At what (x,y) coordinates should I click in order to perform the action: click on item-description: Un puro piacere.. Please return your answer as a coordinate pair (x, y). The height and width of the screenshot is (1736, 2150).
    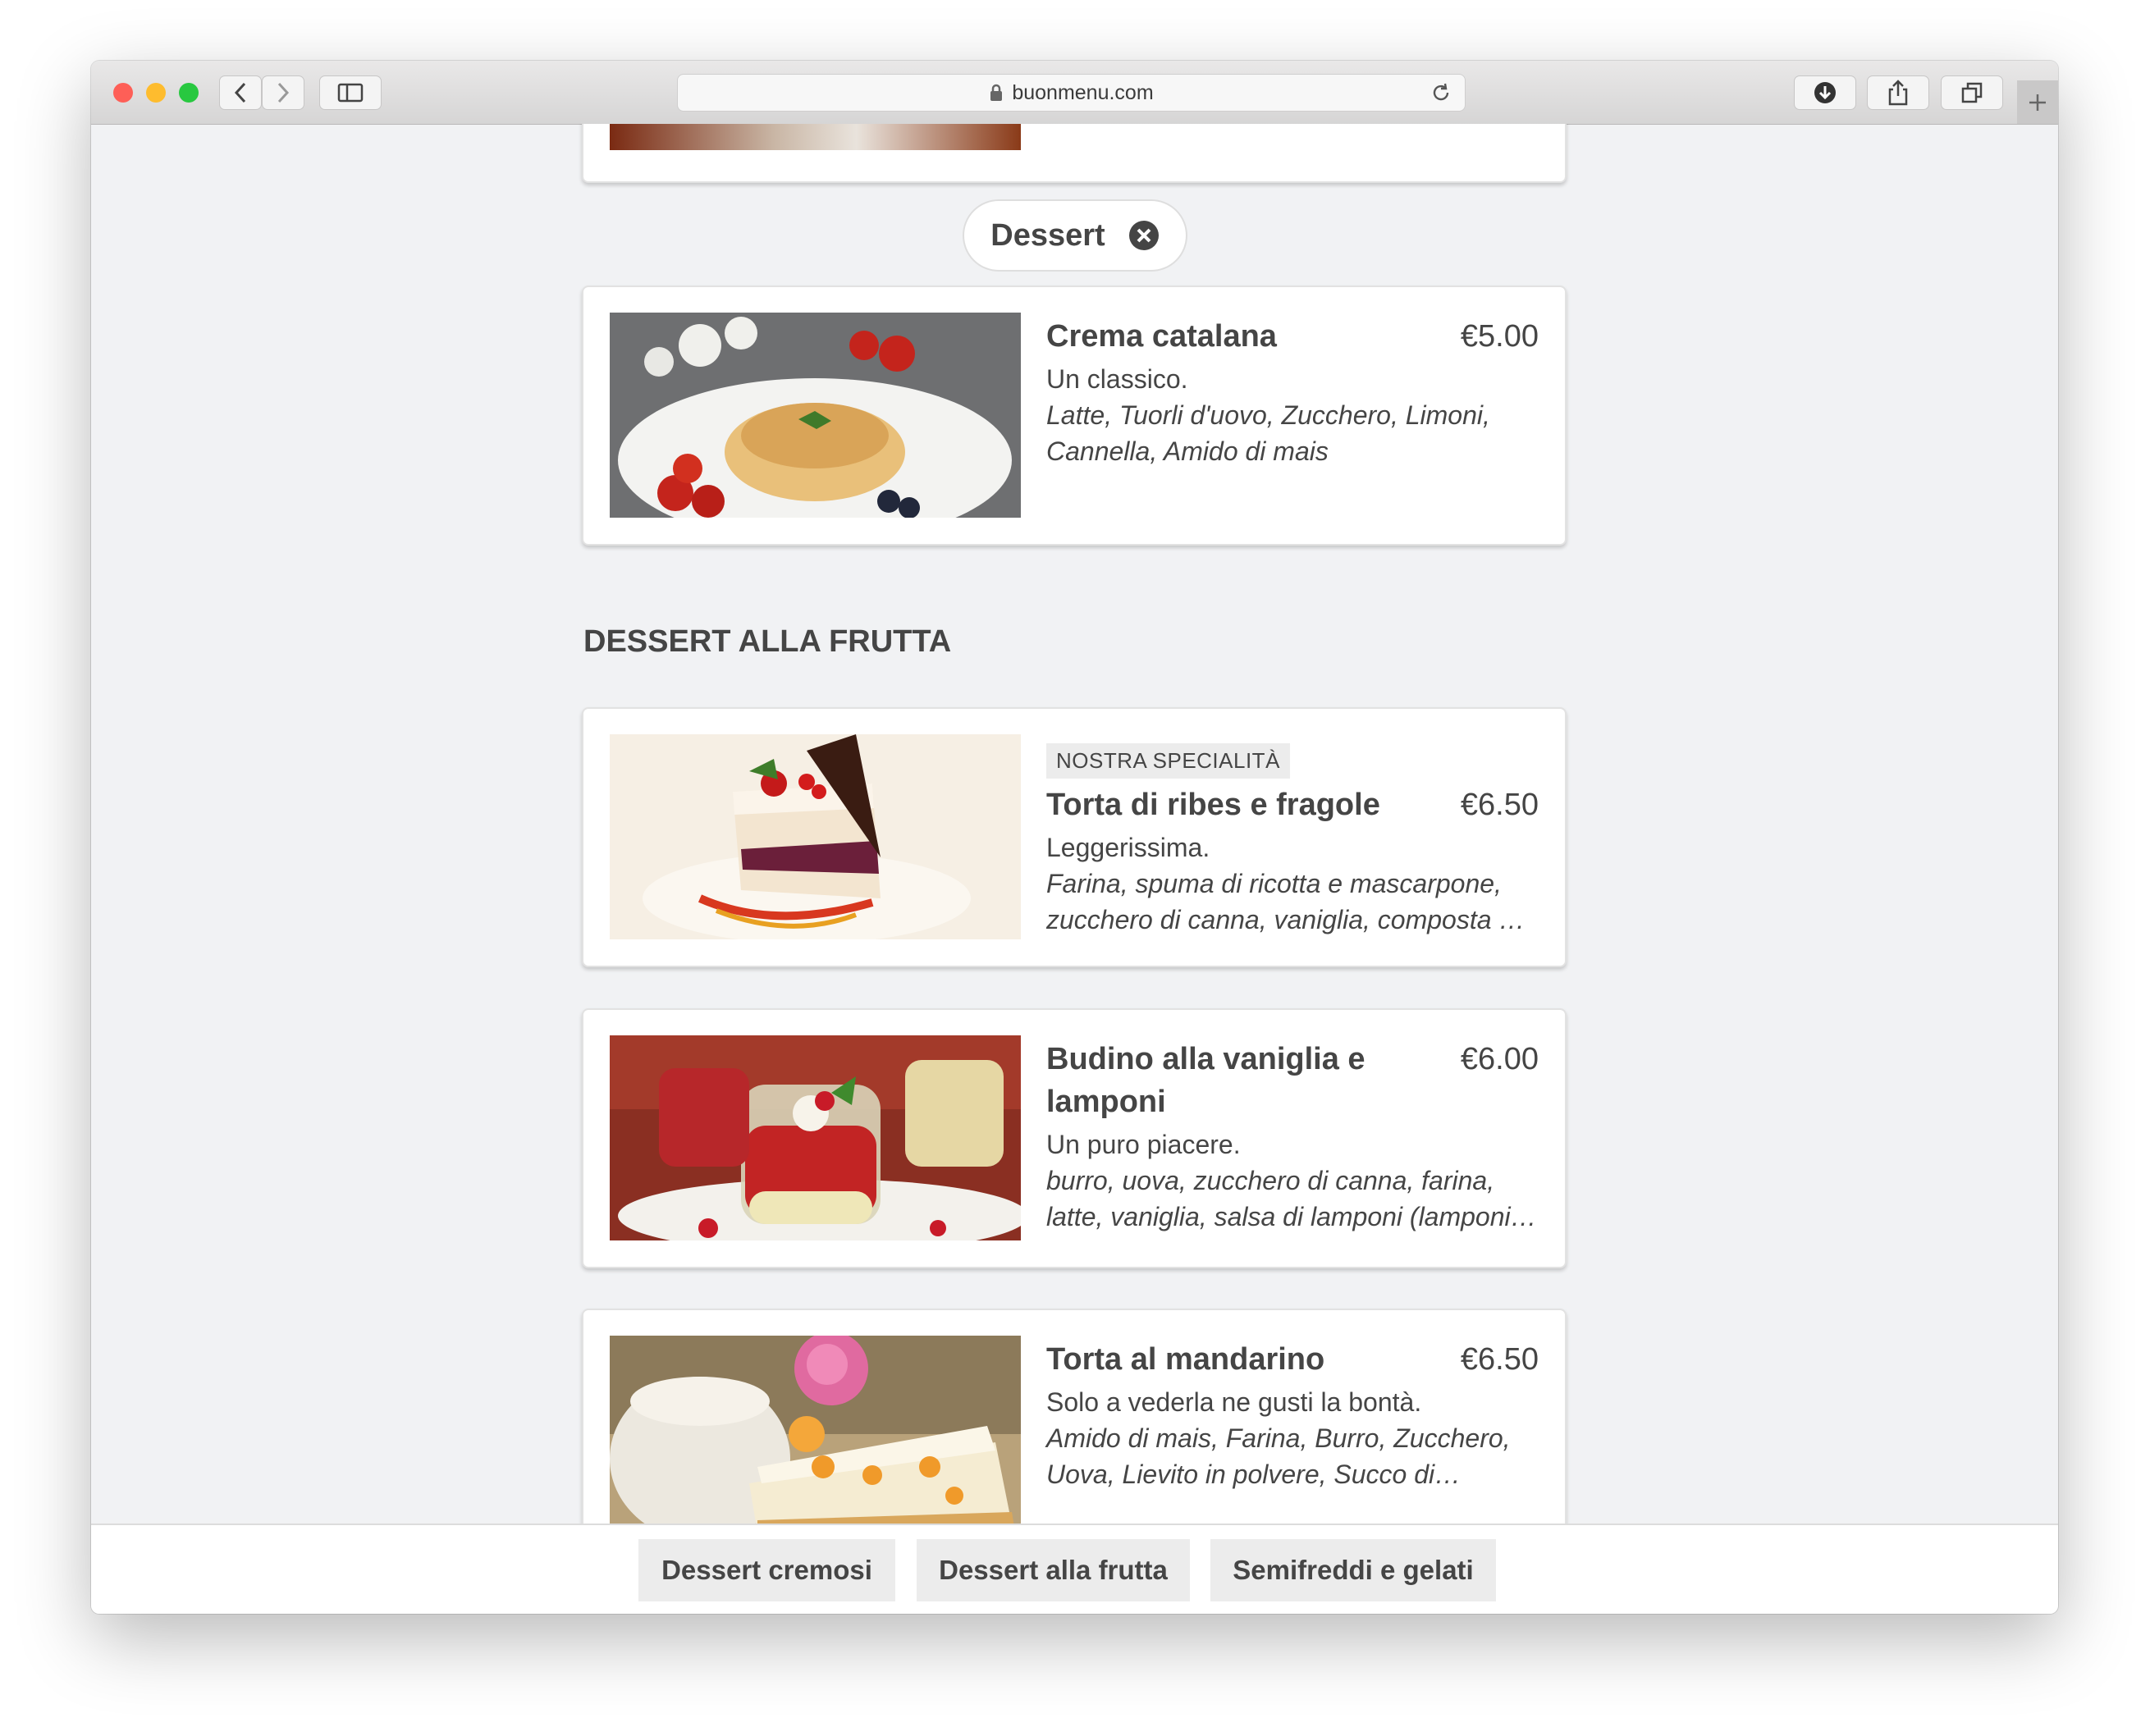
    Looking at the image, I should click on (1143, 1144).